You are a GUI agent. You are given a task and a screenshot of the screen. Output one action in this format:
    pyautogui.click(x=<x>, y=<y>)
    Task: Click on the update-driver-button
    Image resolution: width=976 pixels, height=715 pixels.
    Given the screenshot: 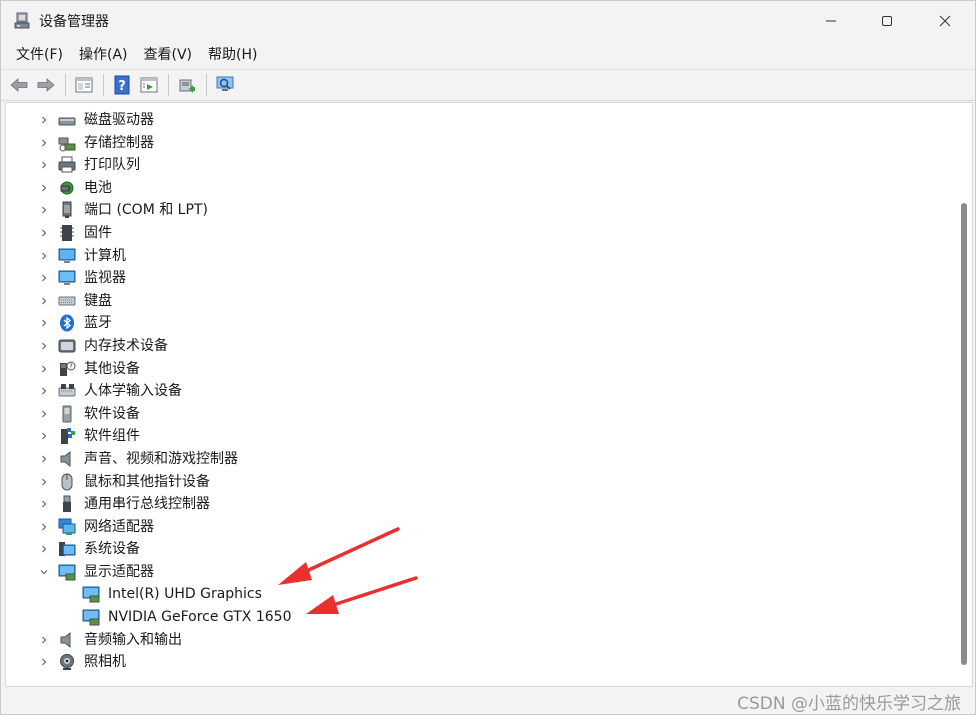 What is the action you would take?
    pyautogui.click(x=187, y=85)
    